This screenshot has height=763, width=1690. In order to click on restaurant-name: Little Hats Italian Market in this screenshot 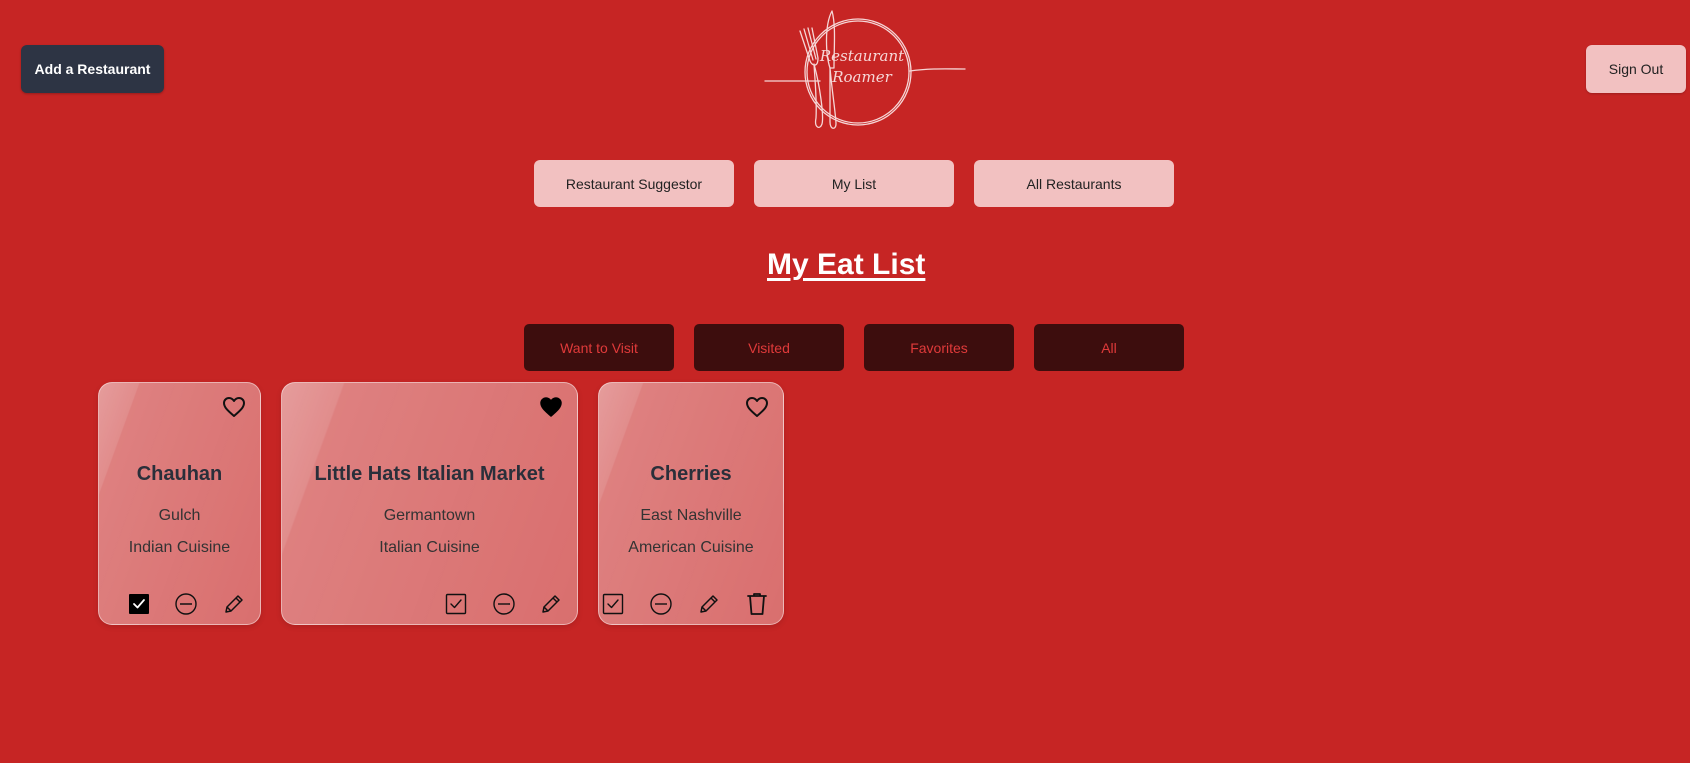, I will do `click(429, 474)`.